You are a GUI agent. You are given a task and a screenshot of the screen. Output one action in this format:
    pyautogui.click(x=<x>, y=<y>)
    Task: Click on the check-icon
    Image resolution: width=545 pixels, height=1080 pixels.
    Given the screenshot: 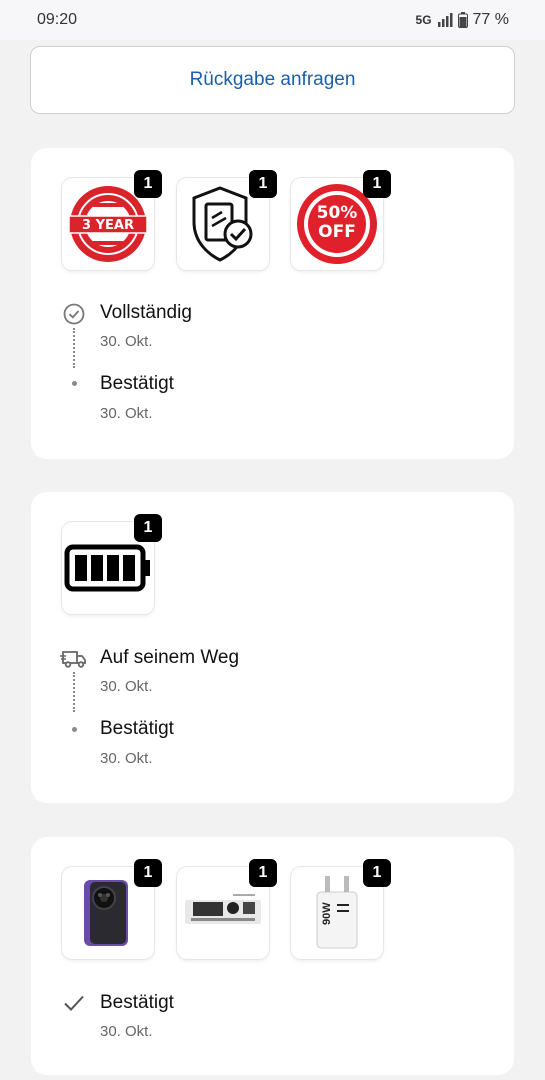 What is the action you would take?
    pyautogui.click(x=74, y=1003)
    